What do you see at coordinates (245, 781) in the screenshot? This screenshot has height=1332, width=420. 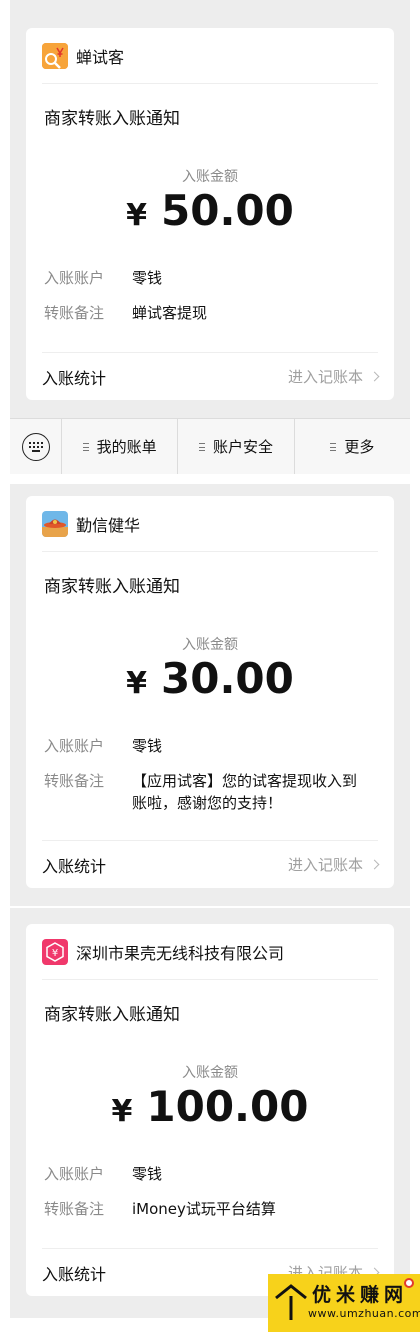 I see `remark-line-1: 【应用试客】您的试客提现收入到` at bounding box center [245, 781].